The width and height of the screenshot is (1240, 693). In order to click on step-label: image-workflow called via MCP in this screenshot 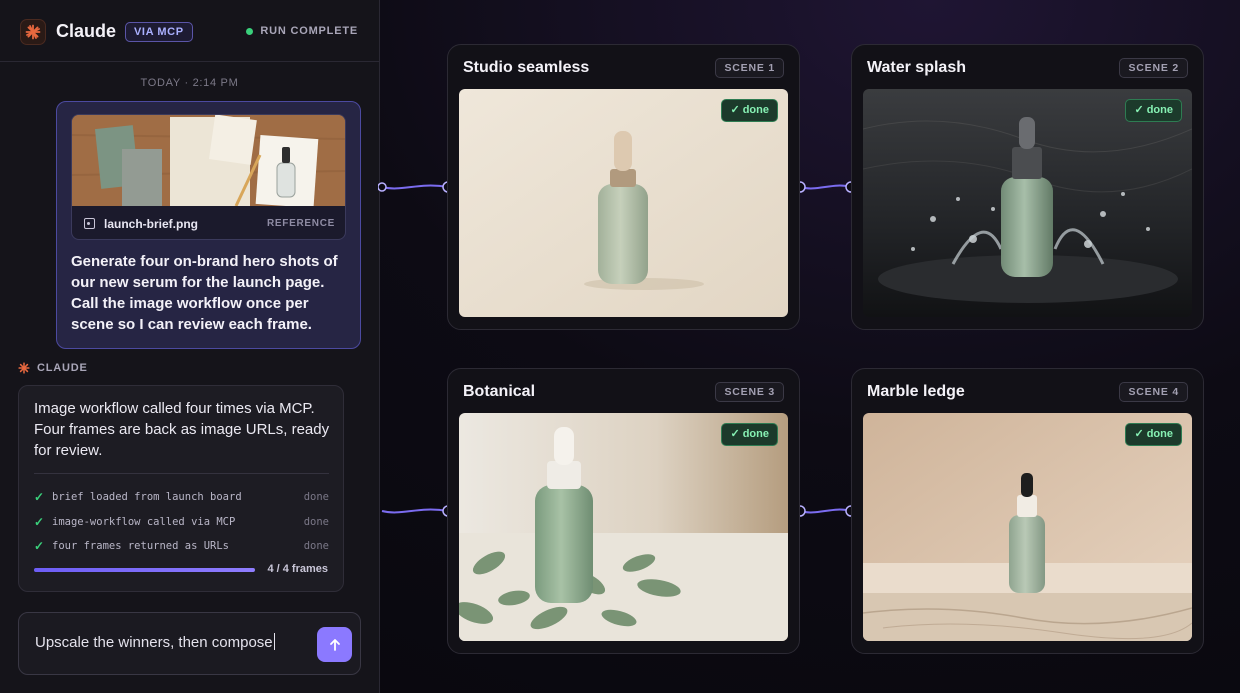, I will do `click(144, 521)`.